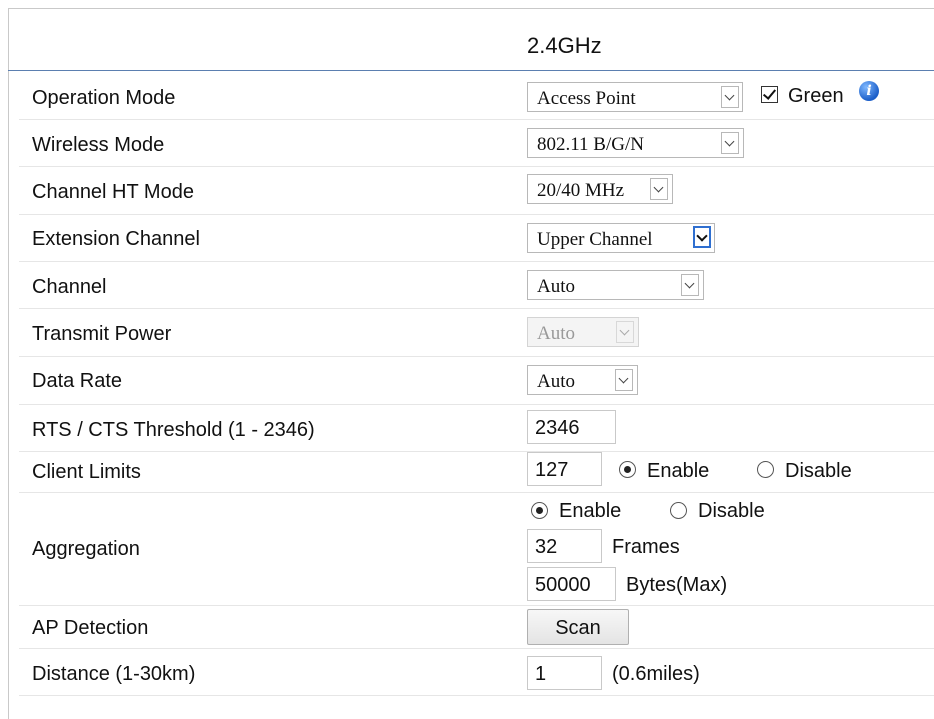 The width and height of the screenshot is (934, 719). I want to click on aggregation-frames-input: 32, so click(564, 546).